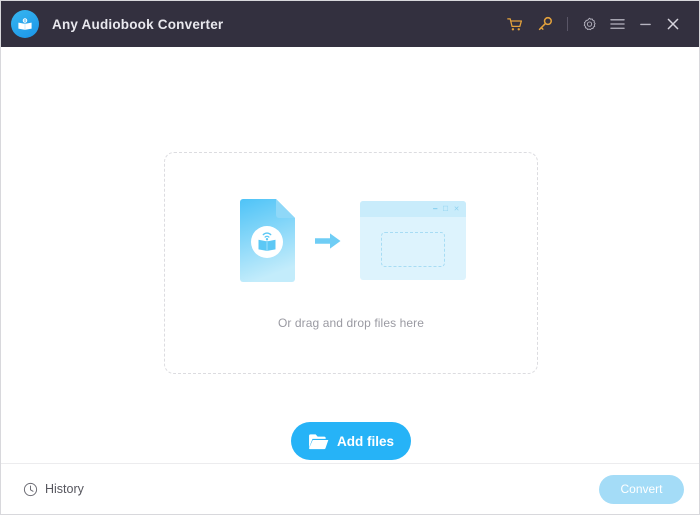 The height and width of the screenshot is (515, 700). What do you see at coordinates (645, 24) in the screenshot?
I see `minimize-icon` at bounding box center [645, 24].